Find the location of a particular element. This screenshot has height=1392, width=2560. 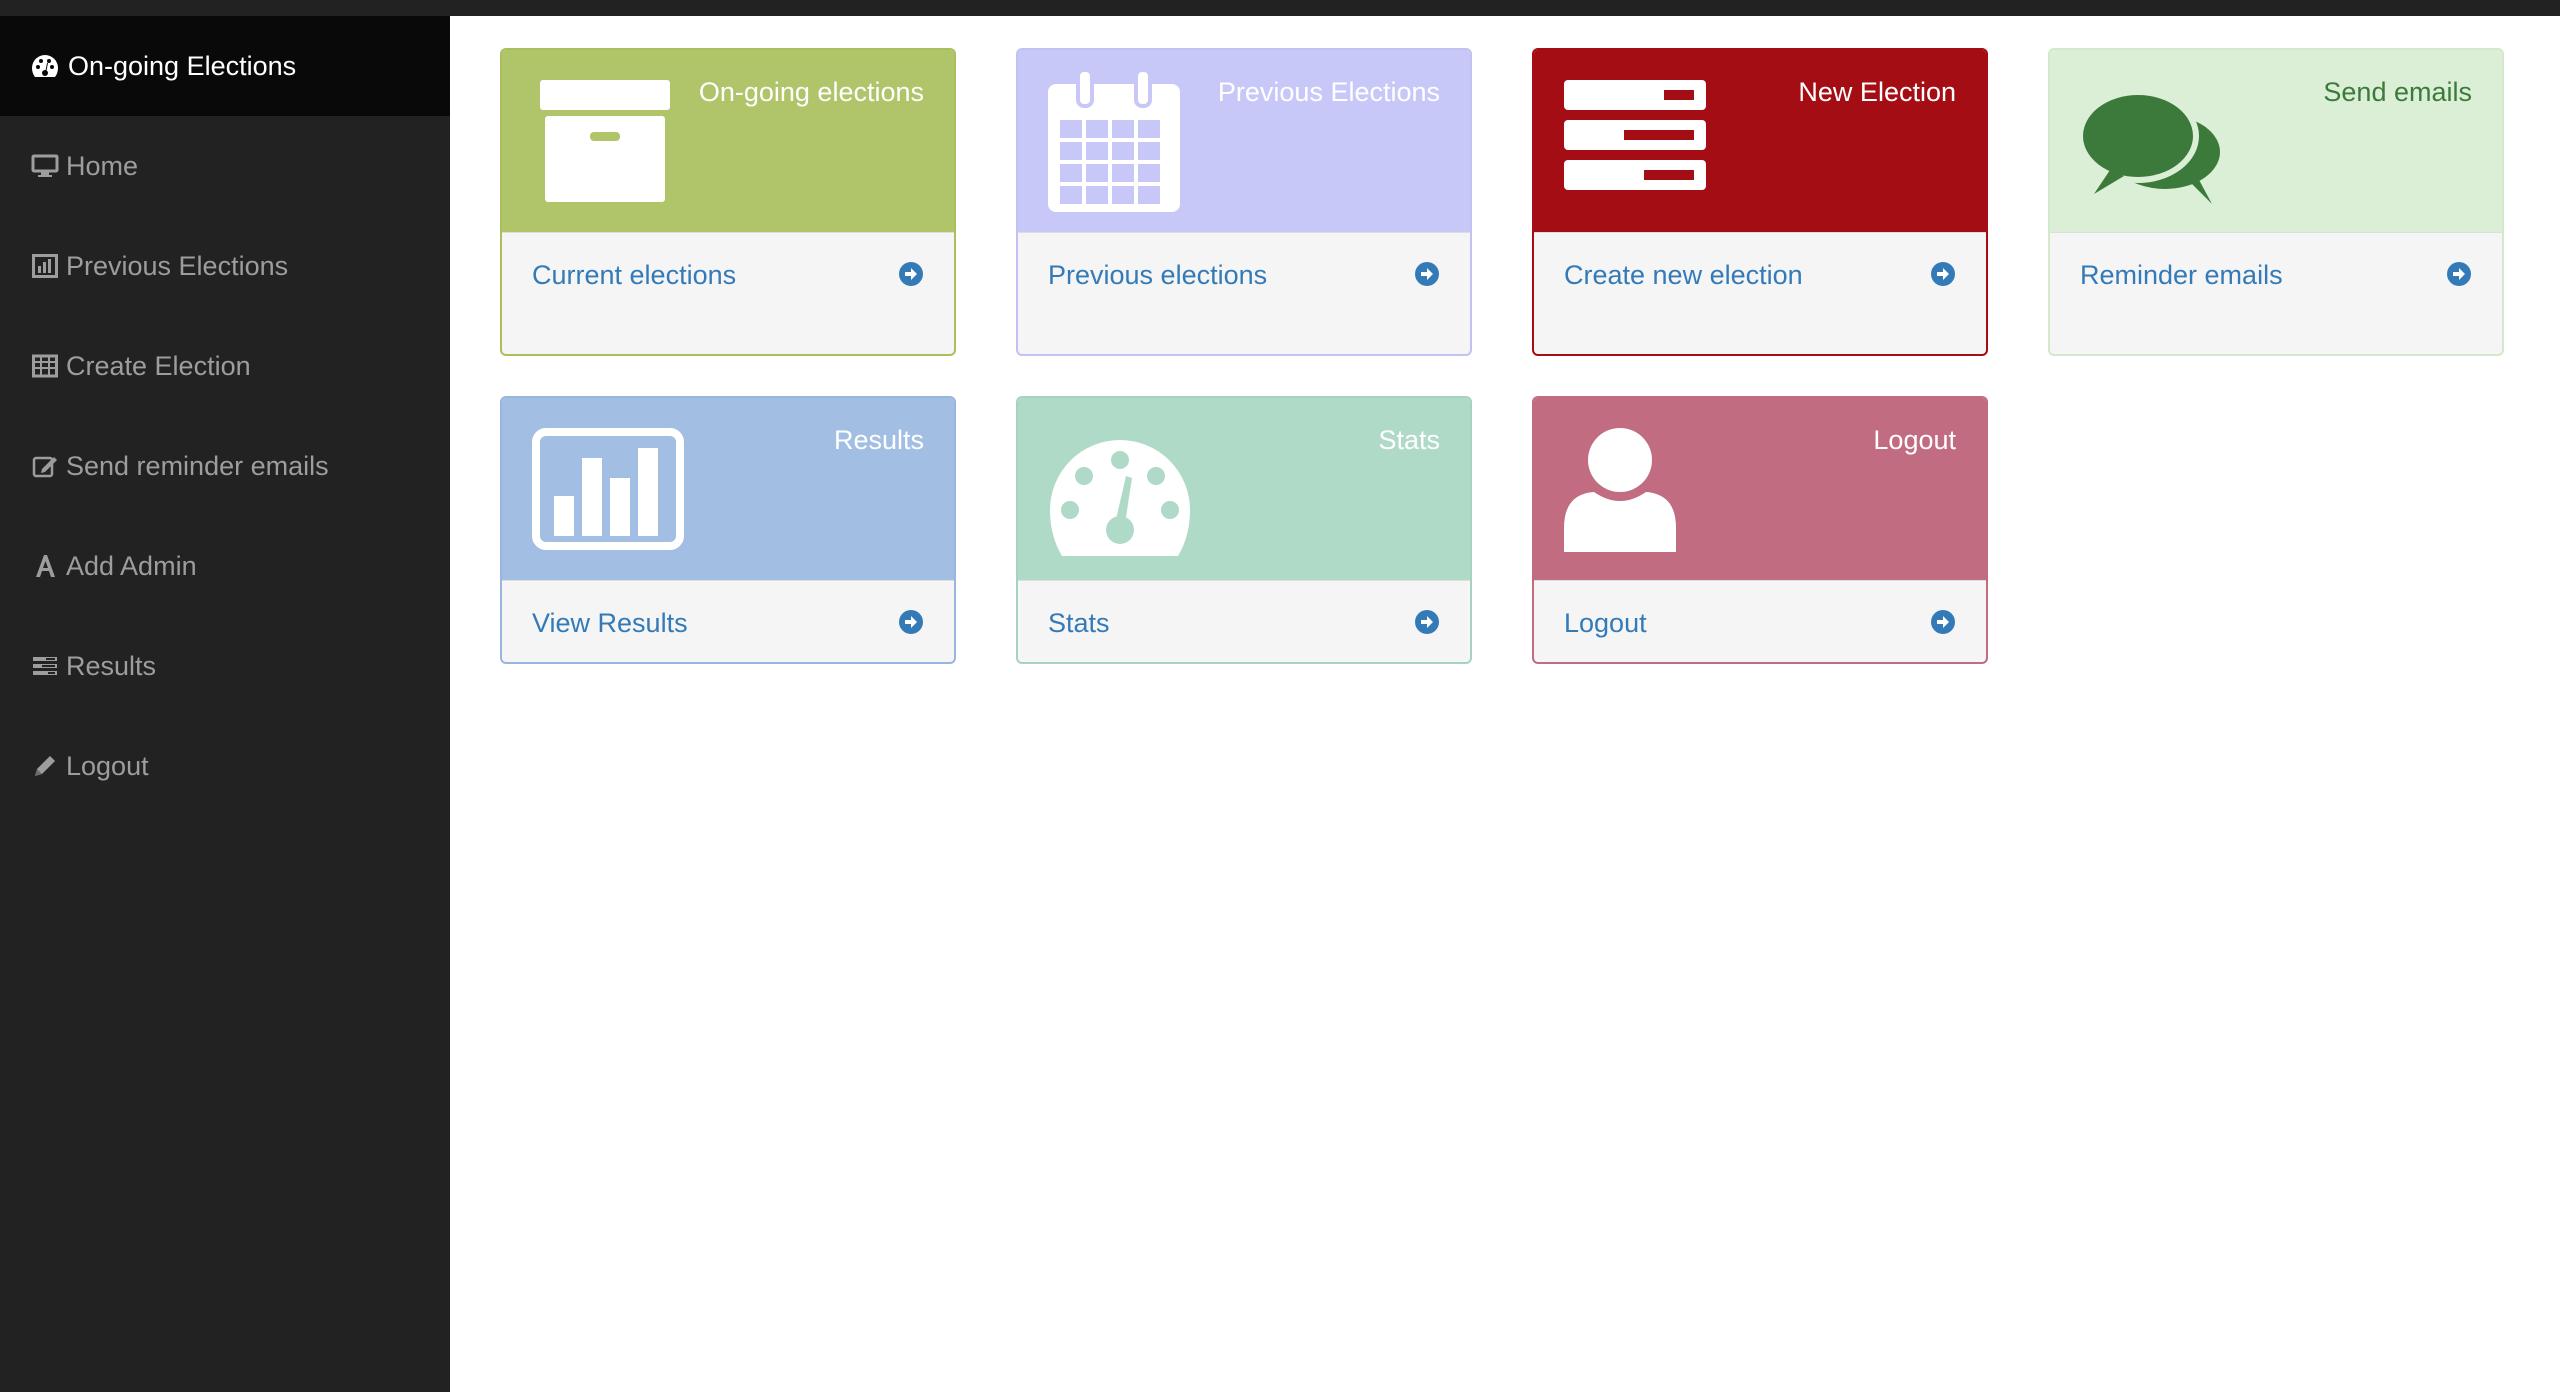

tile-link-previous-elections: Previous elections is located at coordinates (1244, 293).